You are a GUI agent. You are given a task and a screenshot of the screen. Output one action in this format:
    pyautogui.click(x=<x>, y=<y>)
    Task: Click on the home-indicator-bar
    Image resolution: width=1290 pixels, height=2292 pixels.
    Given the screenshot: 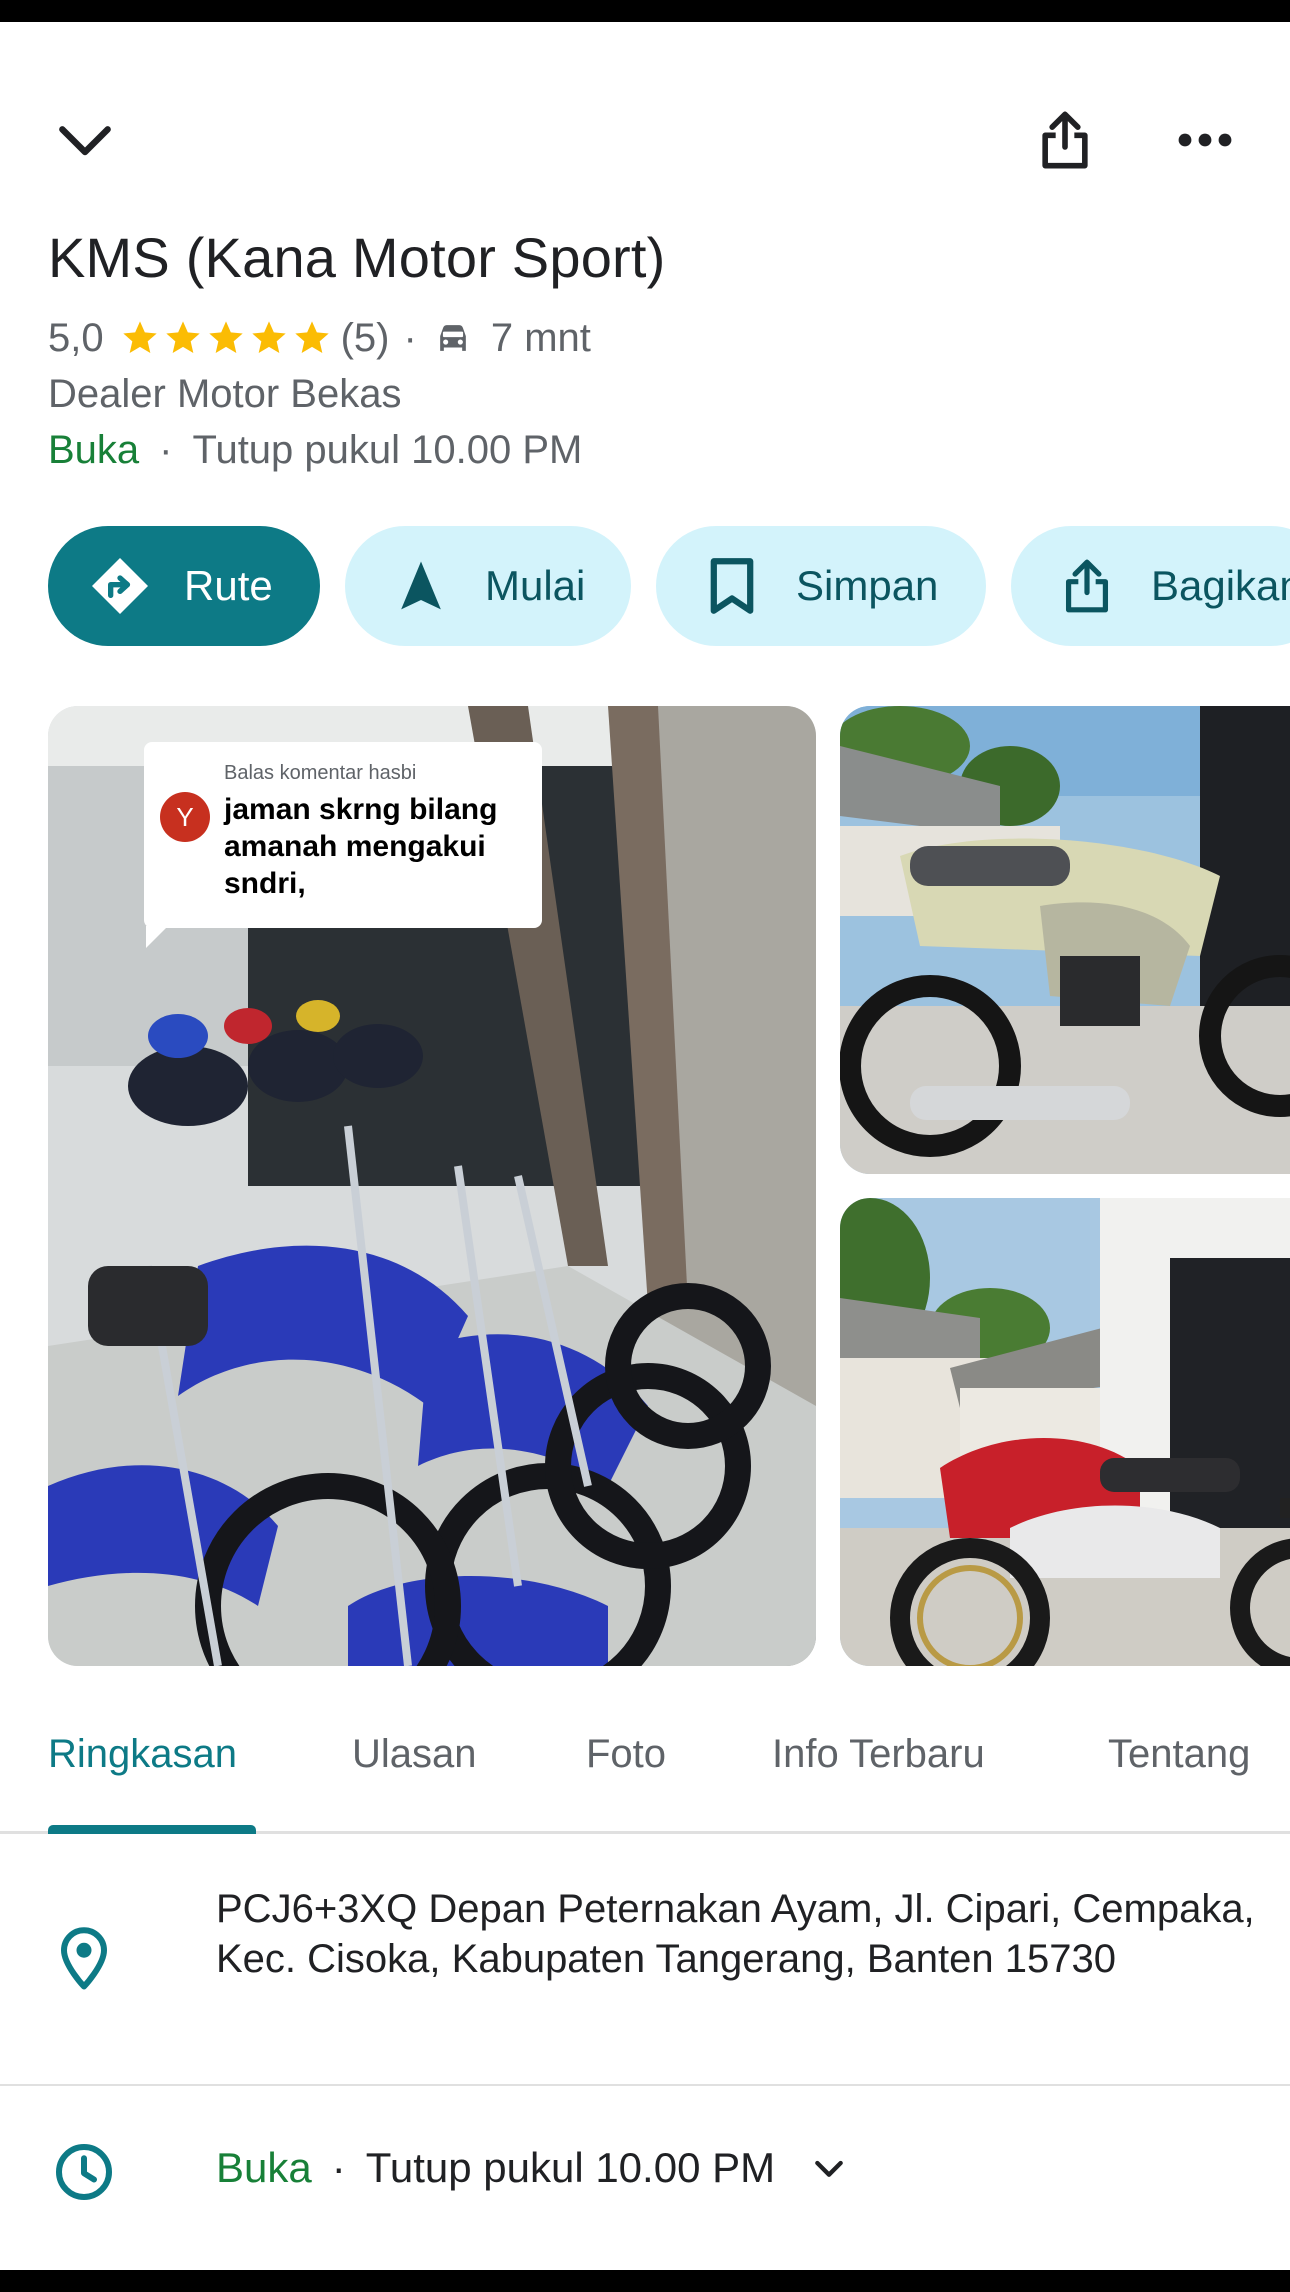 What is the action you would take?
    pyautogui.click(x=645, y=2281)
    